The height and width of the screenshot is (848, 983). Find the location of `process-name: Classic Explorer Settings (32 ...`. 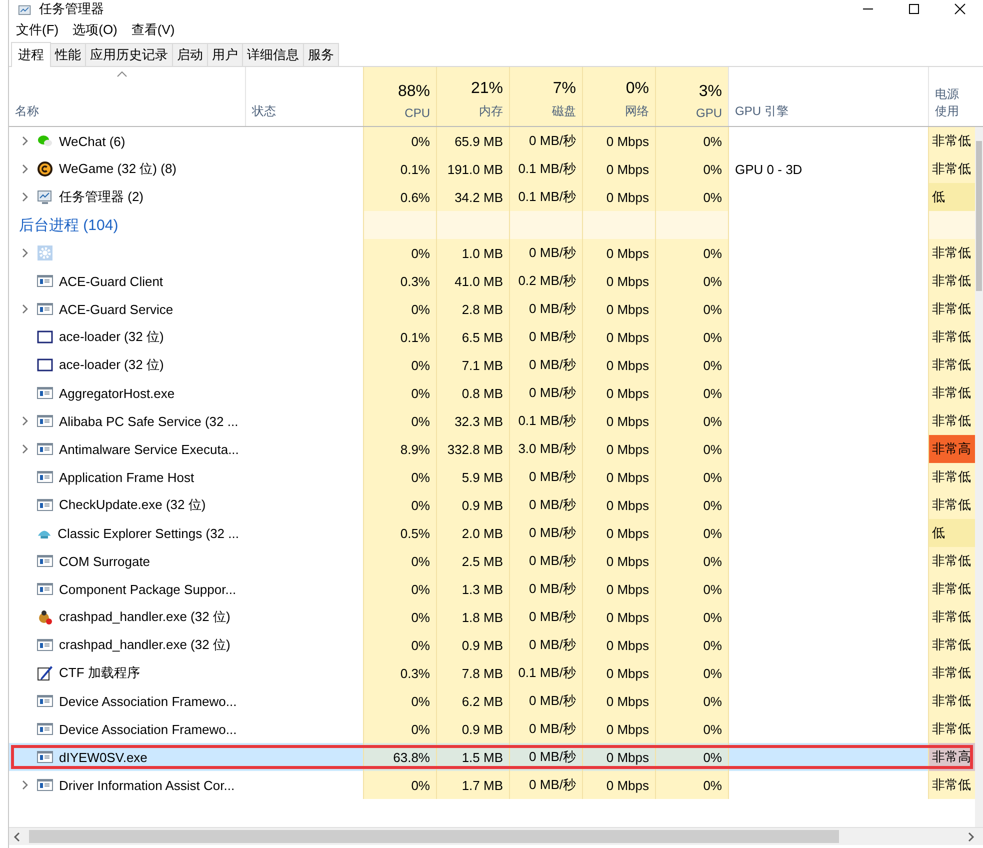

process-name: Classic Explorer Settings (32 ... is located at coordinates (148, 533).